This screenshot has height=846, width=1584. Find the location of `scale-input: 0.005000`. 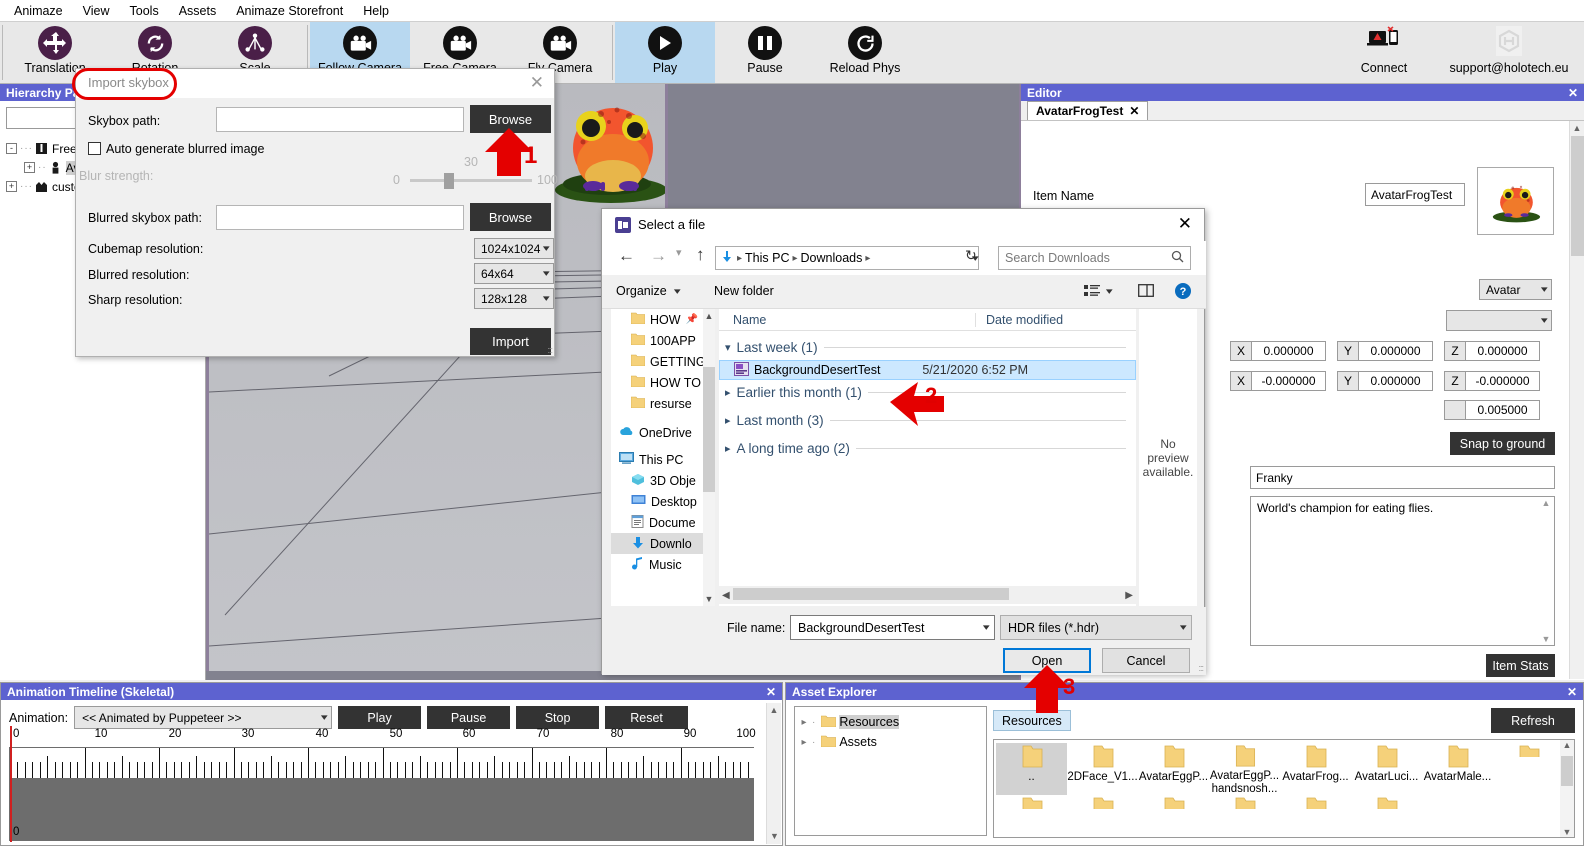

scale-input: 0.005000 is located at coordinates (1503, 410).